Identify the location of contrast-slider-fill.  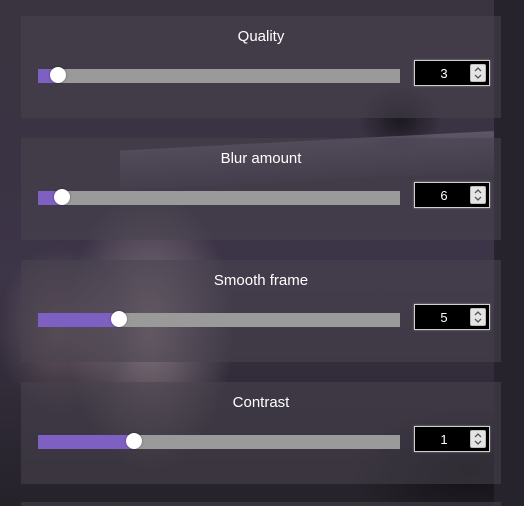
(86, 442).